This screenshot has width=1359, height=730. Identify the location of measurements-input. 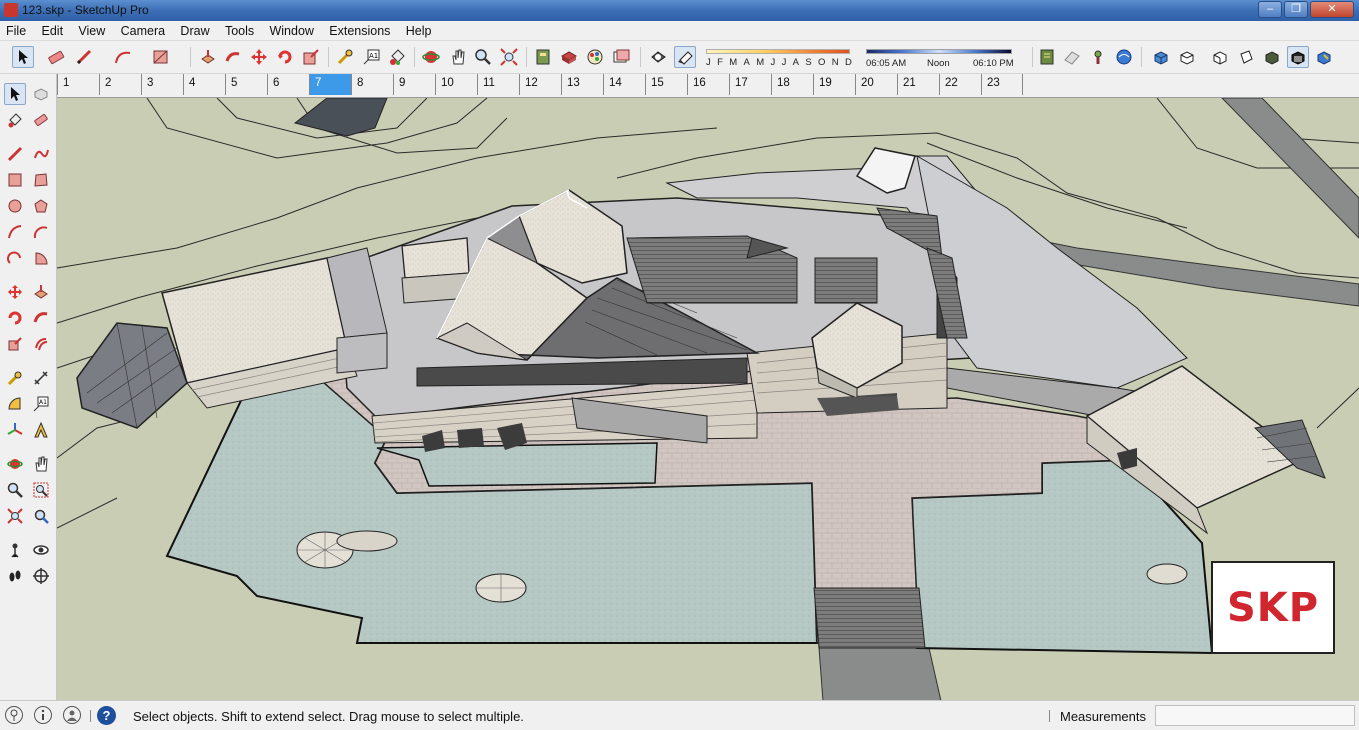
(1255, 715).